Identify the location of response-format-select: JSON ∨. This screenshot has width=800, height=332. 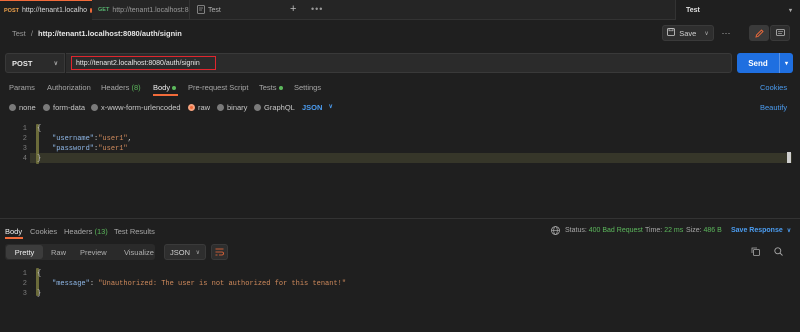
(185, 252).